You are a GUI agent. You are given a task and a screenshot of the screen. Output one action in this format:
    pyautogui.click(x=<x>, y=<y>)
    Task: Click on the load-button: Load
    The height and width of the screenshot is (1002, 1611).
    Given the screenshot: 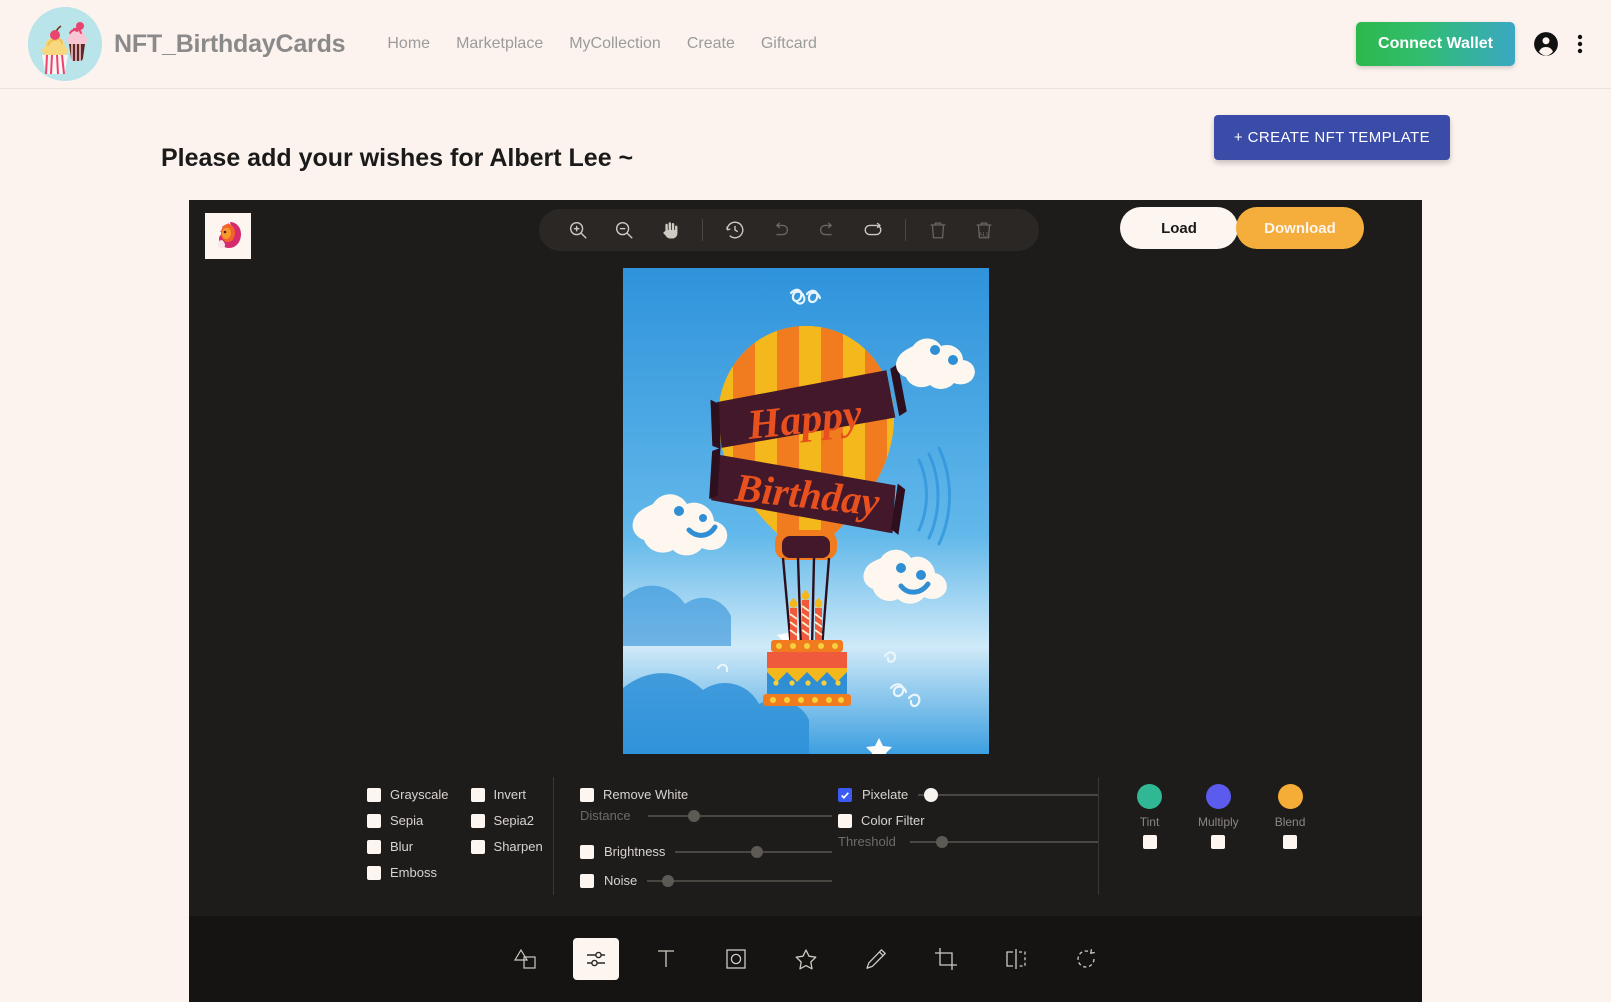 What is the action you would take?
    pyautogui.click(x=1179, y=228)
    